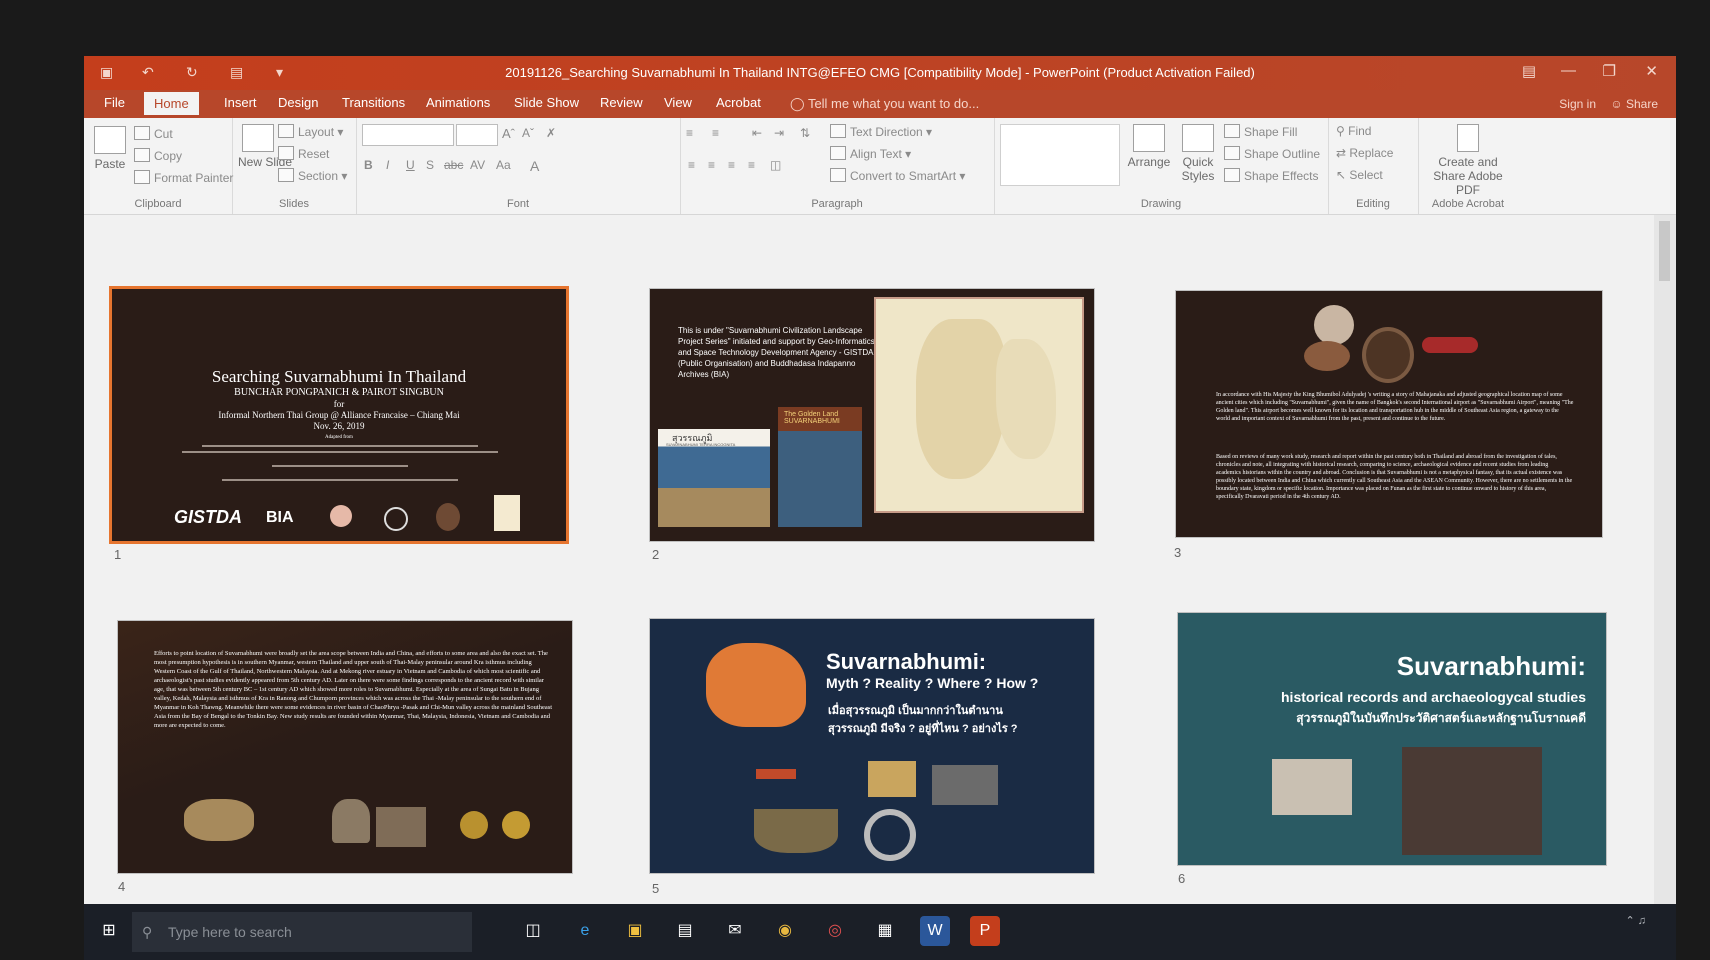 The width and height of the screenshot is (1710, 960). I want to click on strikethrough-button: abc, so click(453, 165).